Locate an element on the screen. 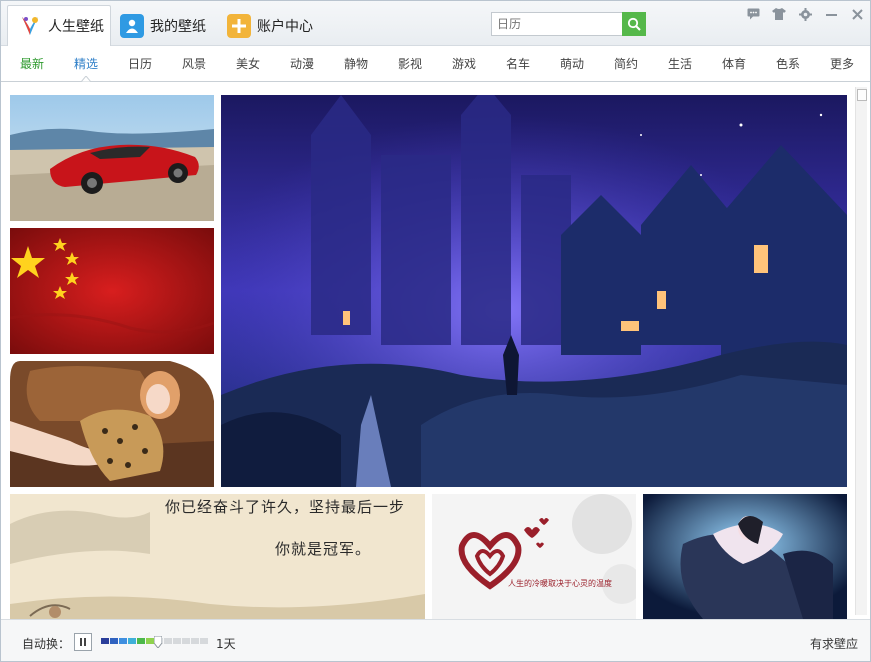 Image resolution: width=871 pixels, height=662 pixels. tab-account-center: 账户中心 is located at coordinates (270, 25).